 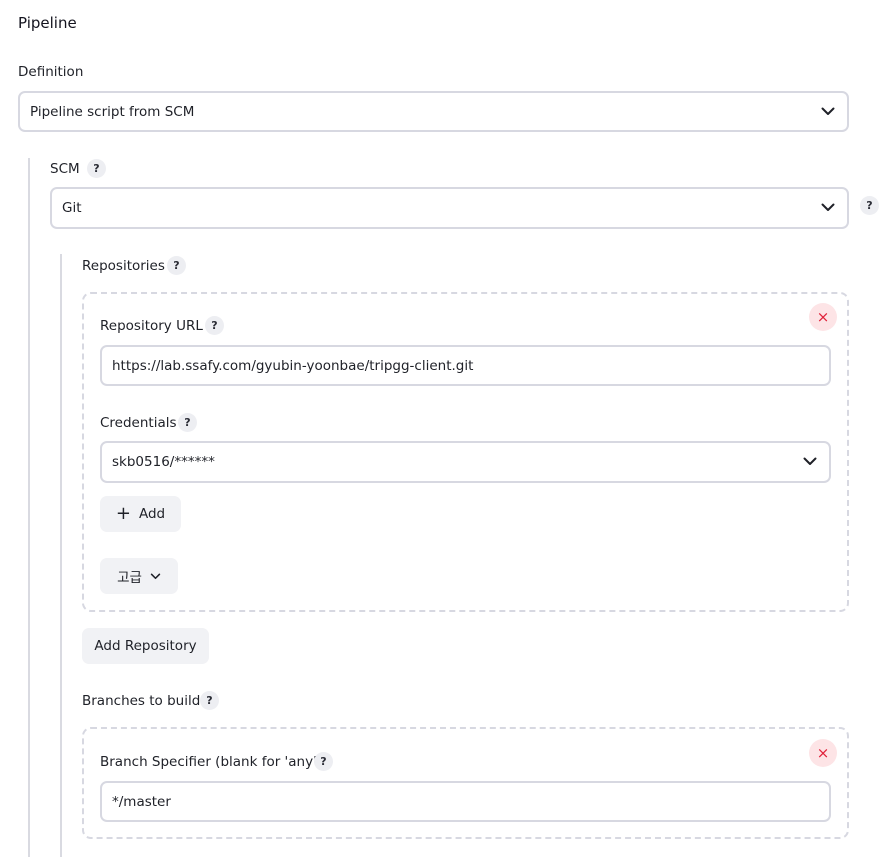 What do you see at coordinates (151, 326) in the screenshot?
I see `repository-url-label: Repository URL` at bounding box center [151, 326].